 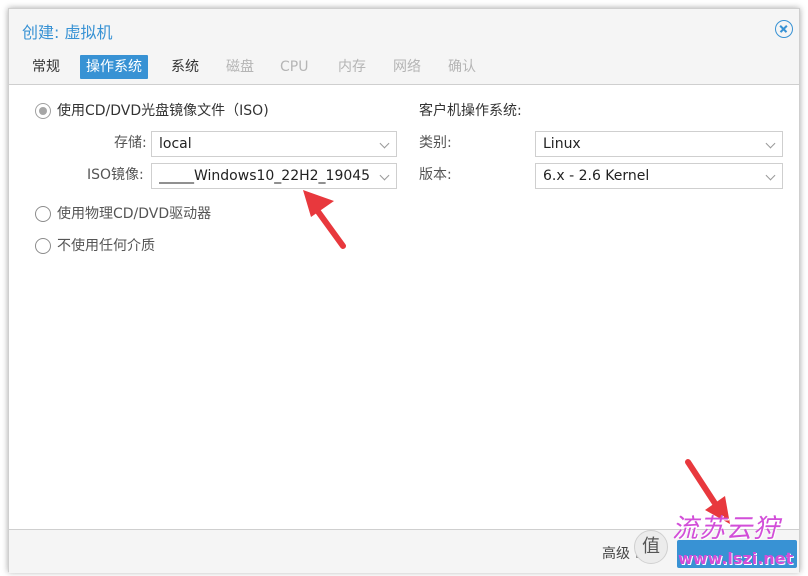 What do you see at coordinates (435, 143) in the screenshot?
I see `os-type-label: 类别:` at bounding box center [435, 143].